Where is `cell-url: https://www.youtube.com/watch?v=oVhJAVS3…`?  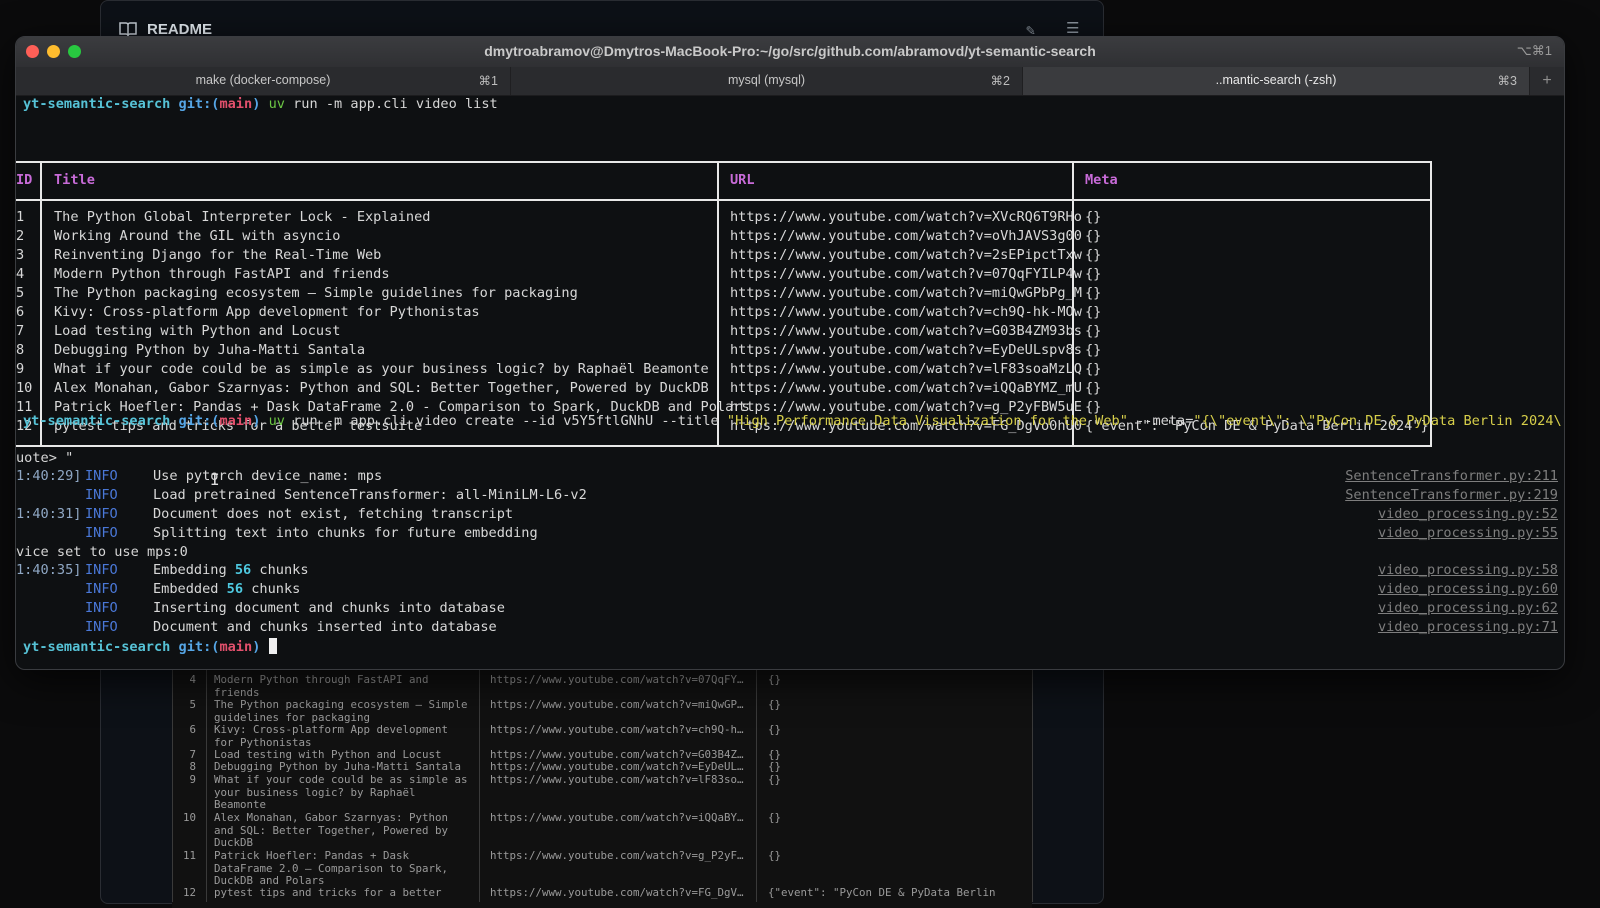 cell-url: https://www.youtube.com/watch?v=oVhJAVS3… is located at coordinates (906, 236).